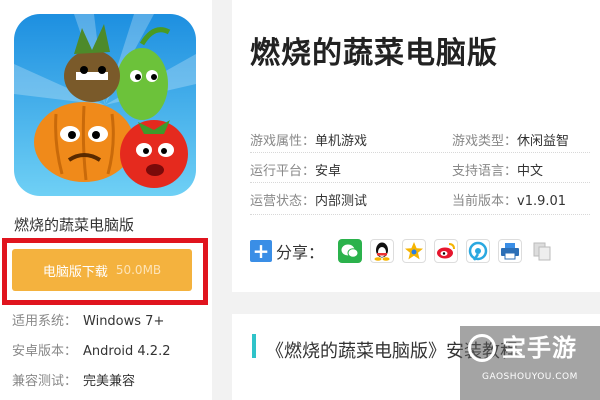 This screenshot has width=600, height=400. I want to click on info-system: 适用系统： Windows 7+, so click(88, 319).